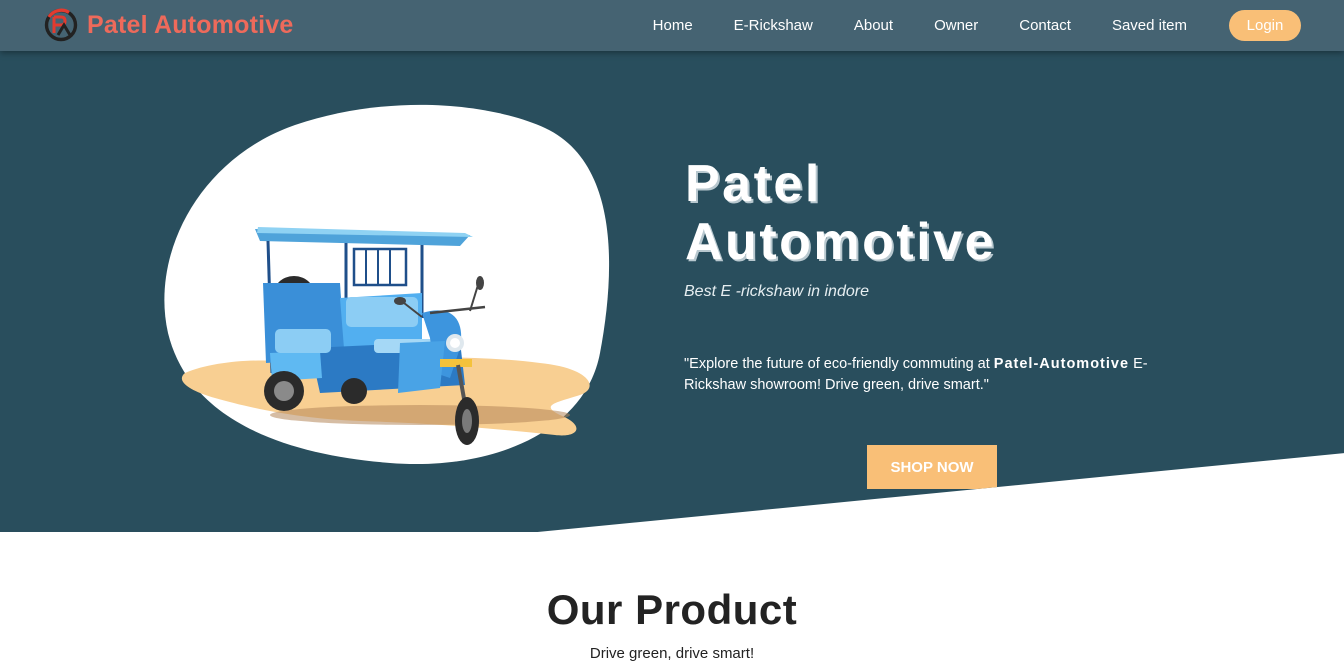 The height and width of the screenshot is (672, 1344). What do you see at coordinates (1149, 25) in the screenshot?
I see `nav-saved-item: Saved item` at bounding box center [1149, 25].